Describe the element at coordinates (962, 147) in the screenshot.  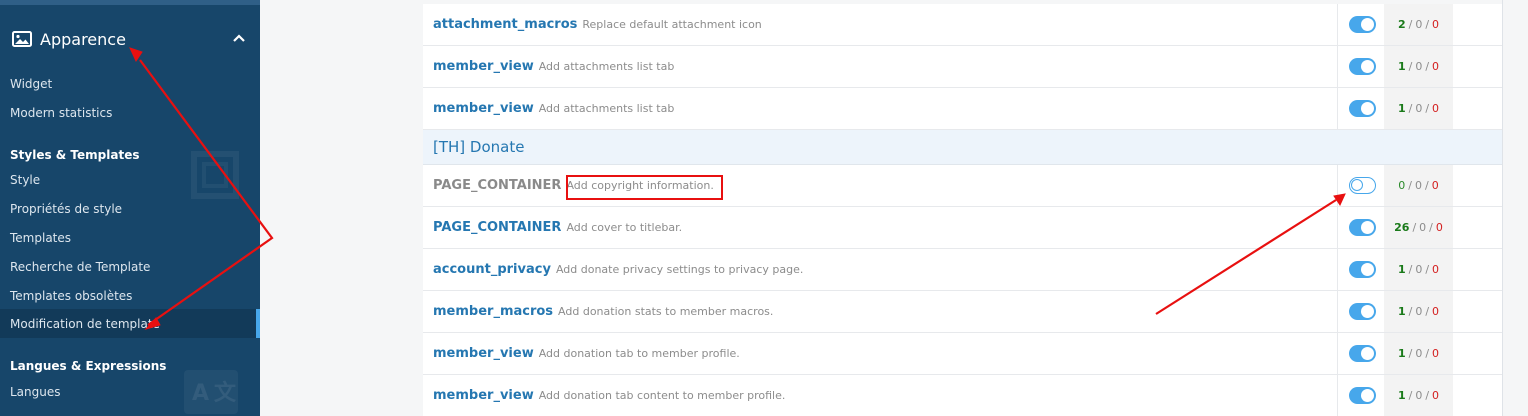
I see `addon-group-header: [TH] Donate` at that location.